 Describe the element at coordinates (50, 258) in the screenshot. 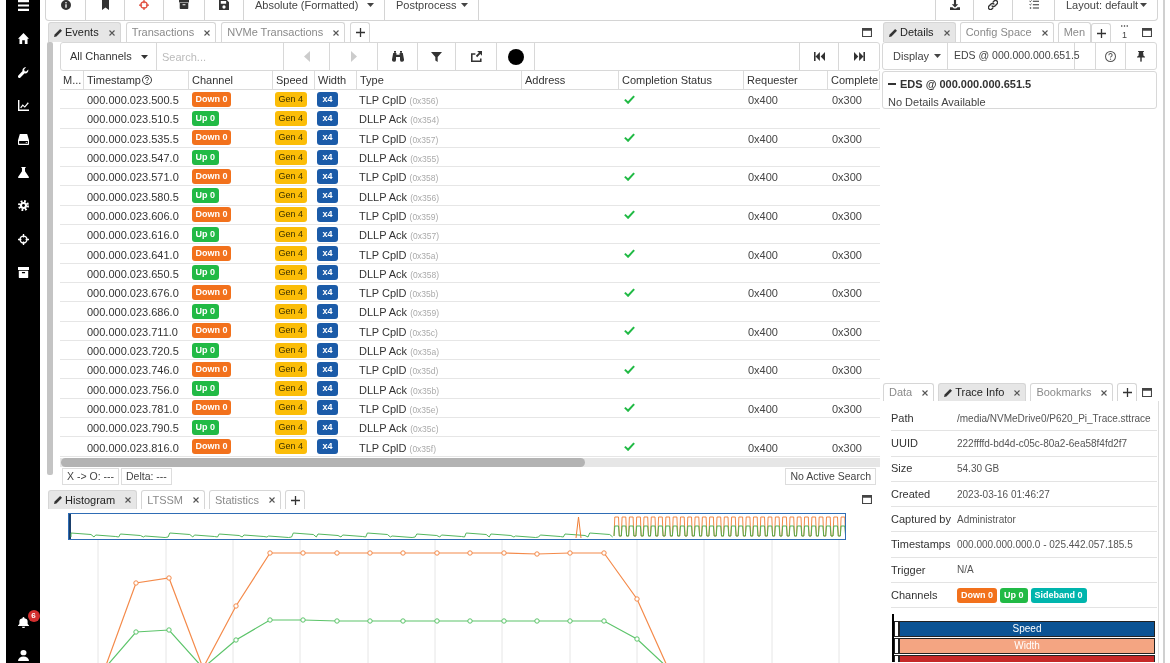

I see `vertical-scrollbar` at that location.